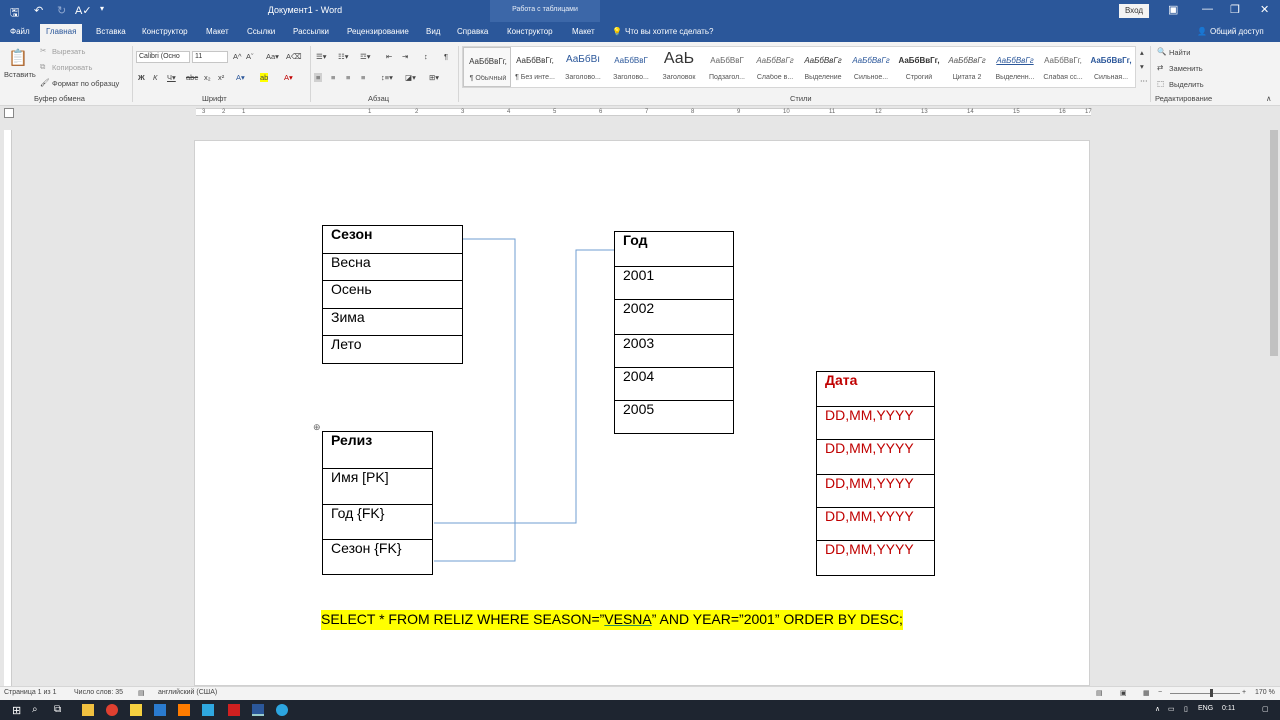 This screenshot has height=720, width=1280. I want to click on search-icon: ⌕, so click(38, 710).